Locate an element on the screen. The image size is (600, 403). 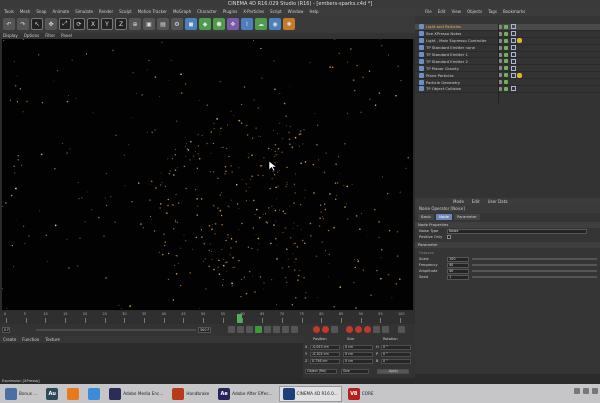
menu-help: Help is located at coordinates (313, 11).